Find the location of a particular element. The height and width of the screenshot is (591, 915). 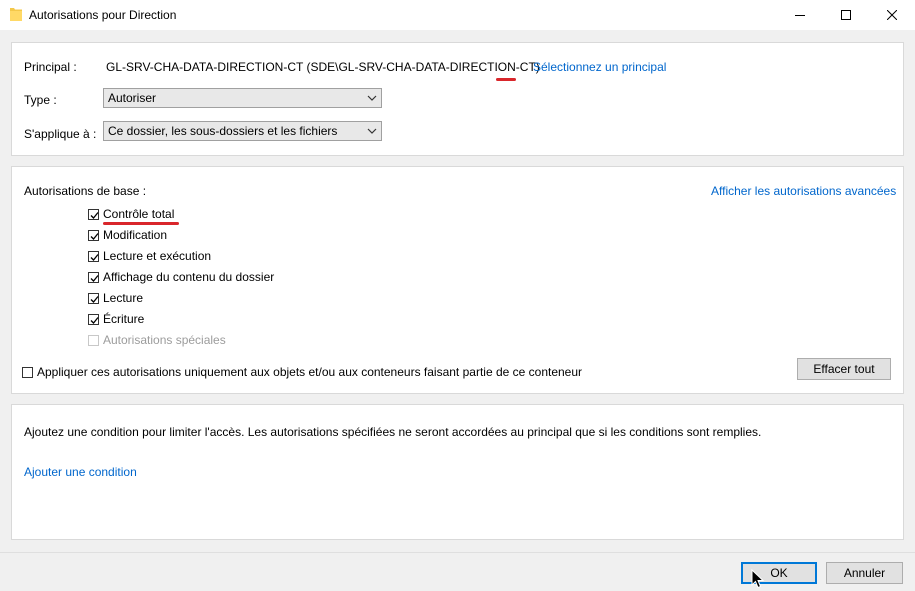

permission-label: Autorisations spéciales is located at coordinates (164, 340).